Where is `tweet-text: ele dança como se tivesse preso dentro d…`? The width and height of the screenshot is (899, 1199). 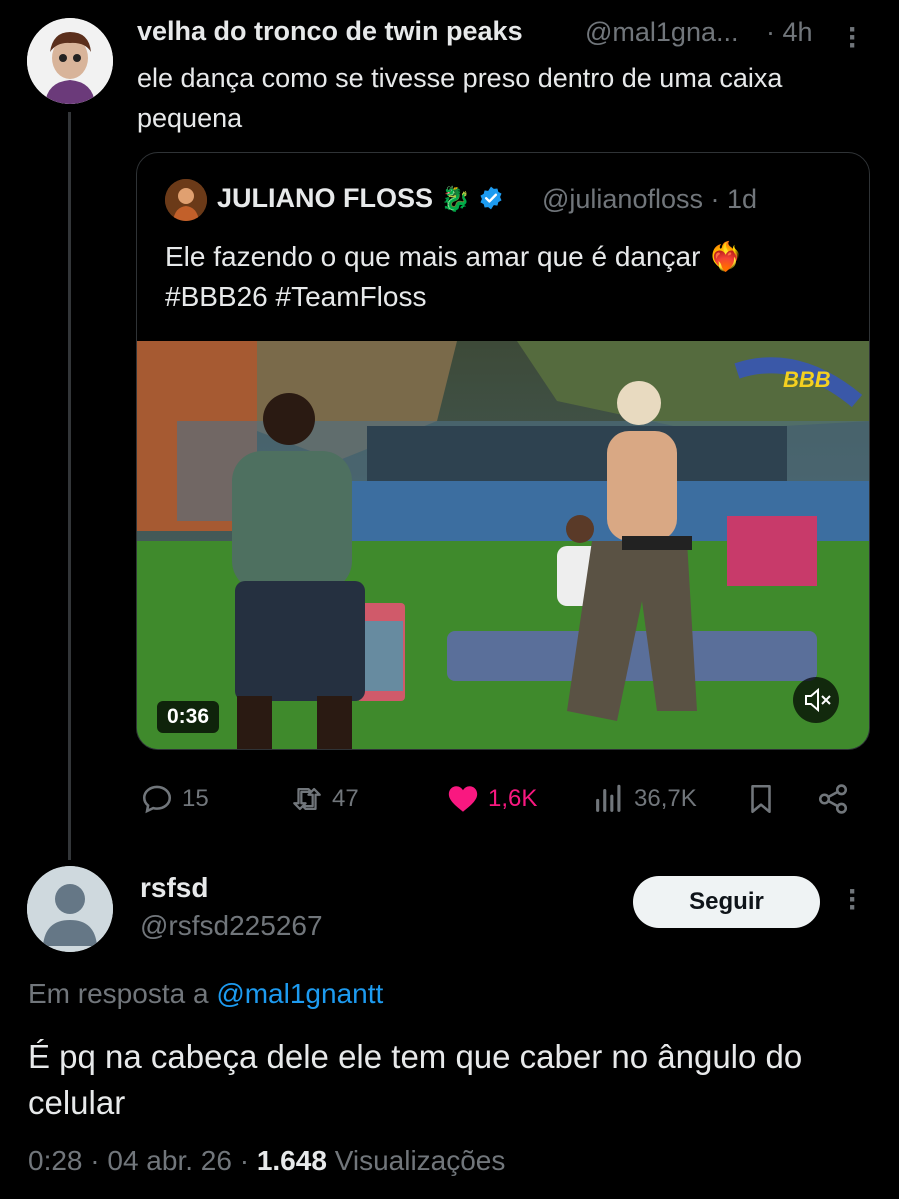 tweet-text: ele dança como se tivesse preso dentro d… is located at coordinates (460, 98).